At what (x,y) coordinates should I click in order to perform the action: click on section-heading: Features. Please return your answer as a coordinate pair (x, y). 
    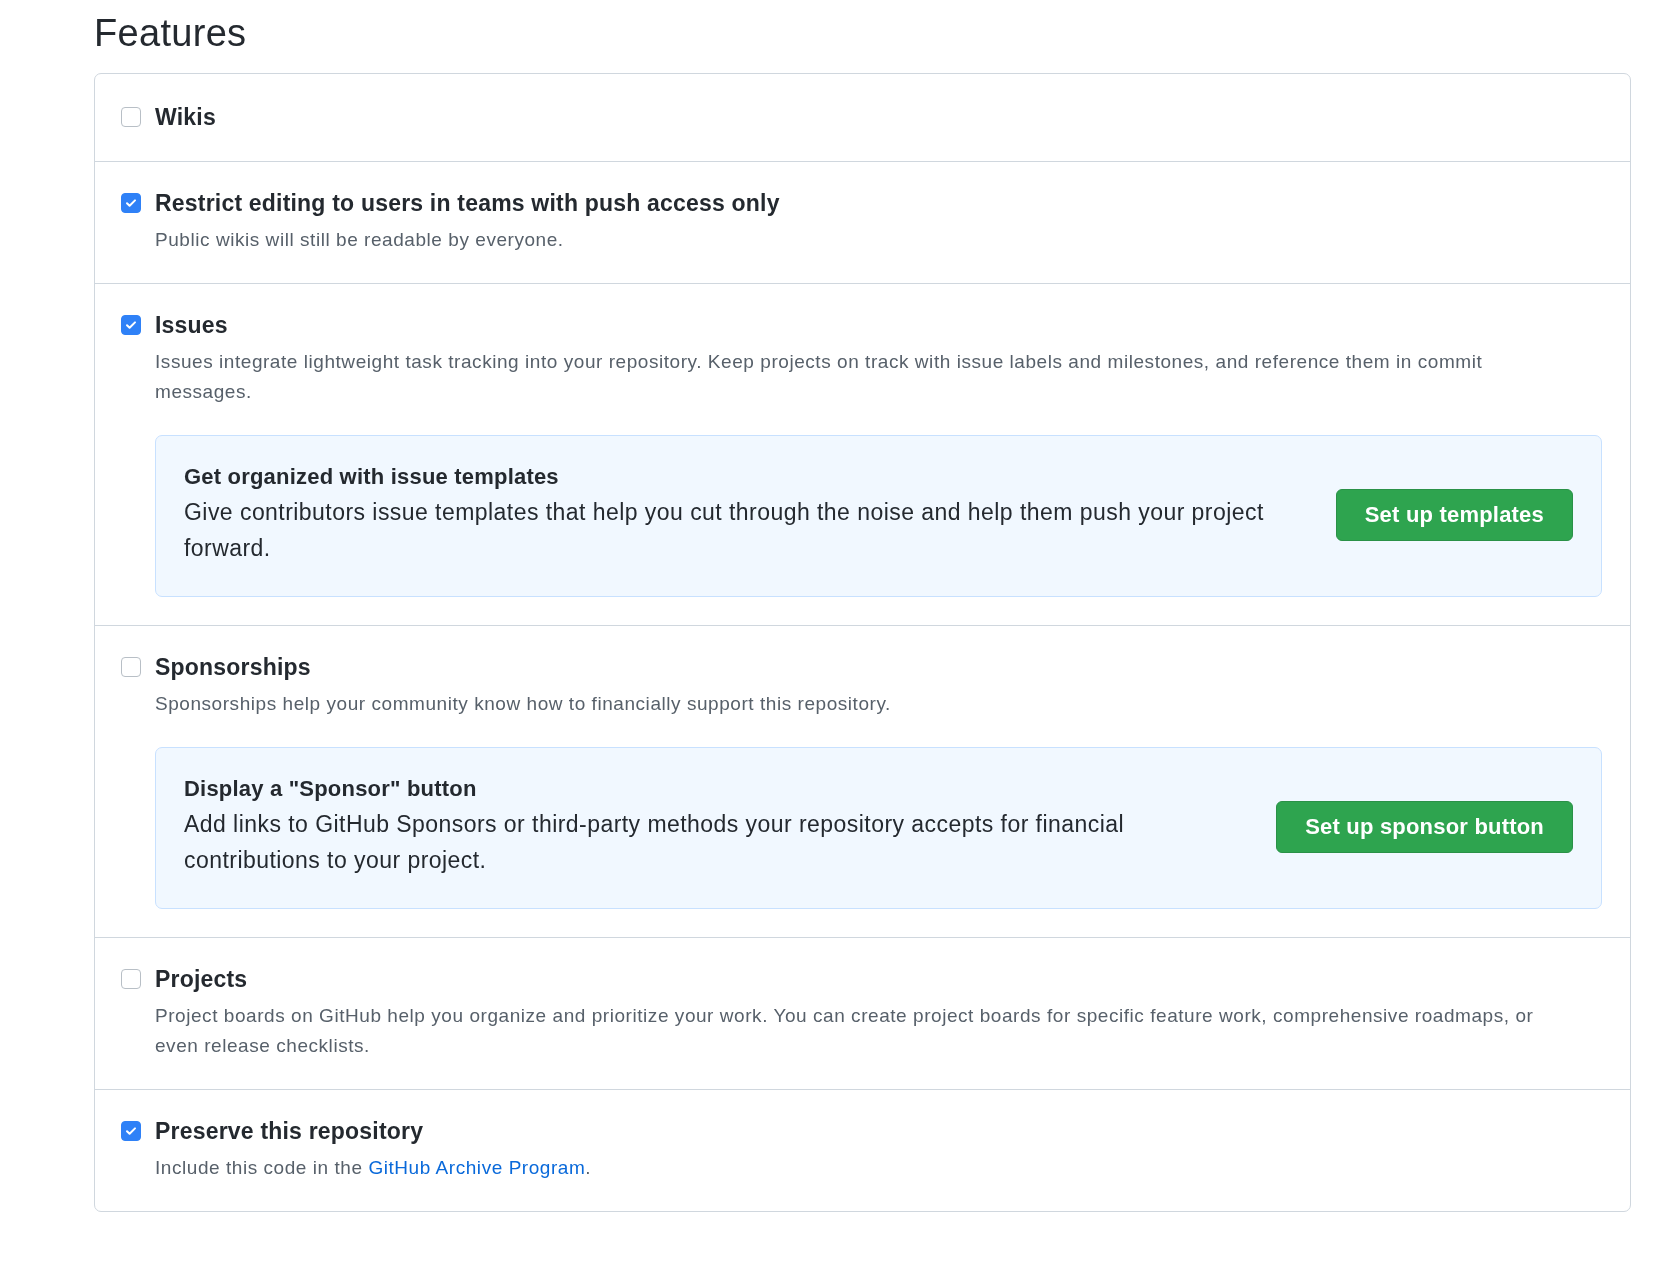
    Looking at the image, I should click on (171, 33).